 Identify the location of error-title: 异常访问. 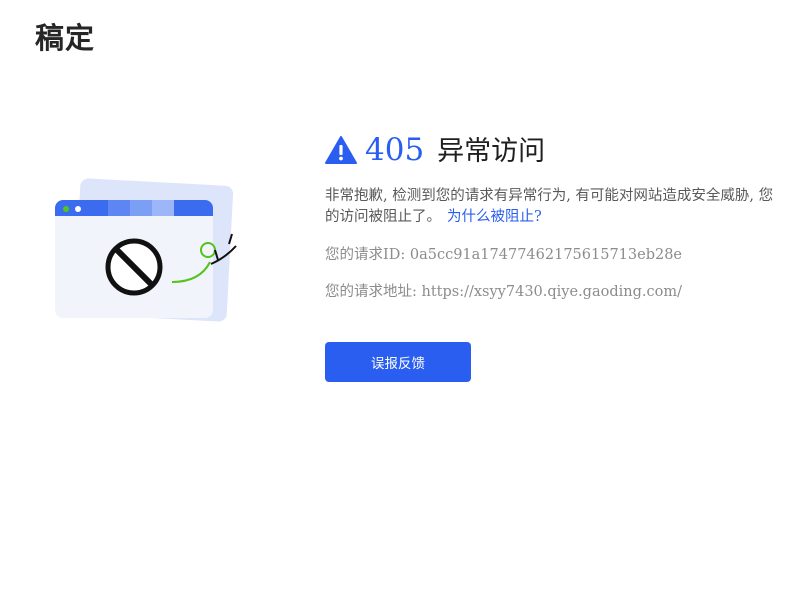
(491, 151).